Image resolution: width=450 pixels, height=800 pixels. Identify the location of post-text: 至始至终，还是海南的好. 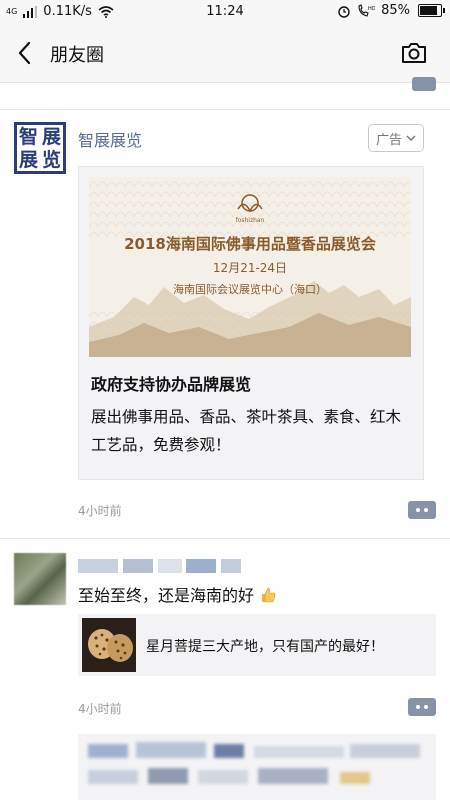
(177, 594).